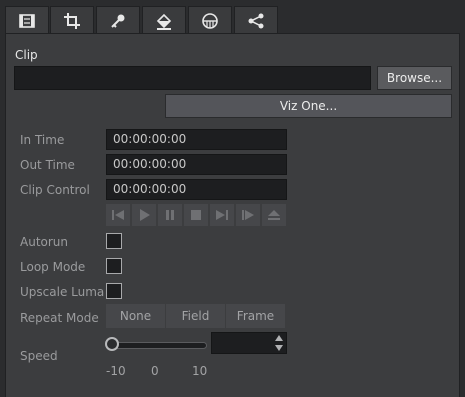 The image size is (465, 397). I want to click on tab-clip, so click(27, 20).